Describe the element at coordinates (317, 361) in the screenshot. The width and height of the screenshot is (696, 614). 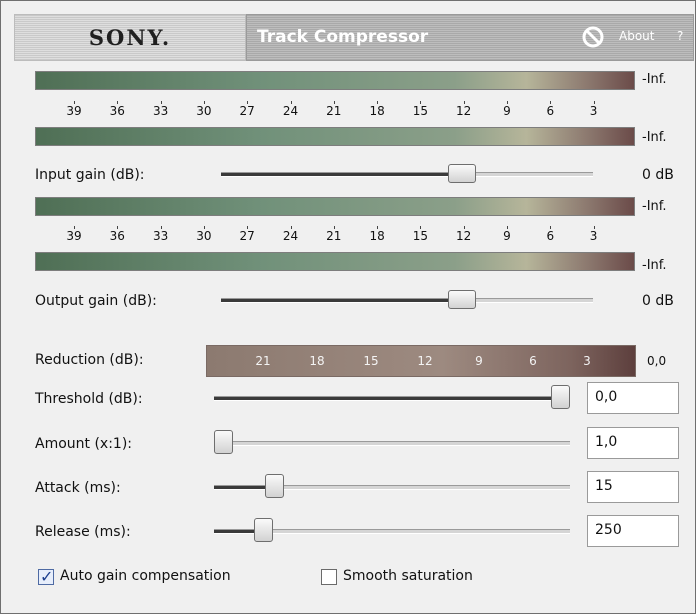
I see `reduction-scale-tick: 18` at that location.